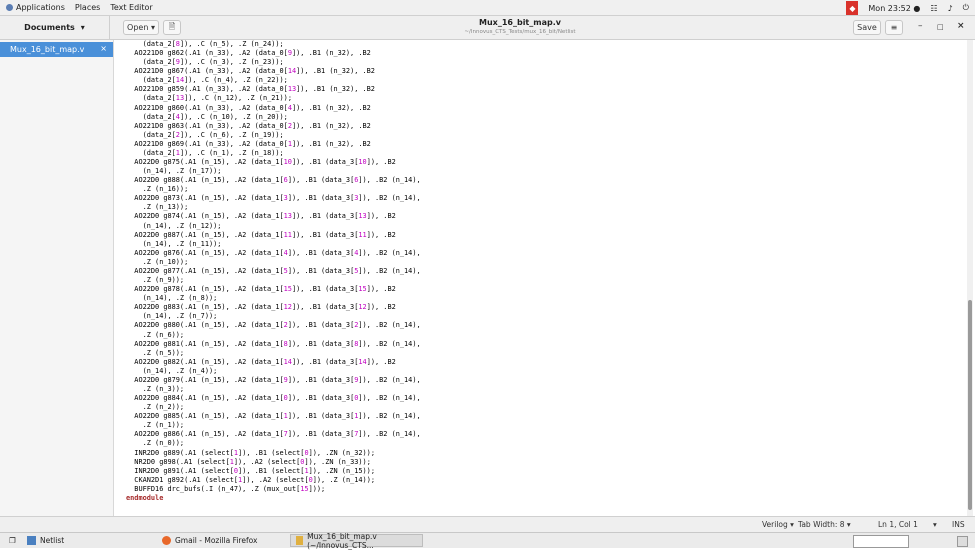 The width and height of the screenshot is (975, 550). I want to click on top-right-tray: ◆ Mon 23:52 ● ☷ ♪ ⏻, so click(907, 8).